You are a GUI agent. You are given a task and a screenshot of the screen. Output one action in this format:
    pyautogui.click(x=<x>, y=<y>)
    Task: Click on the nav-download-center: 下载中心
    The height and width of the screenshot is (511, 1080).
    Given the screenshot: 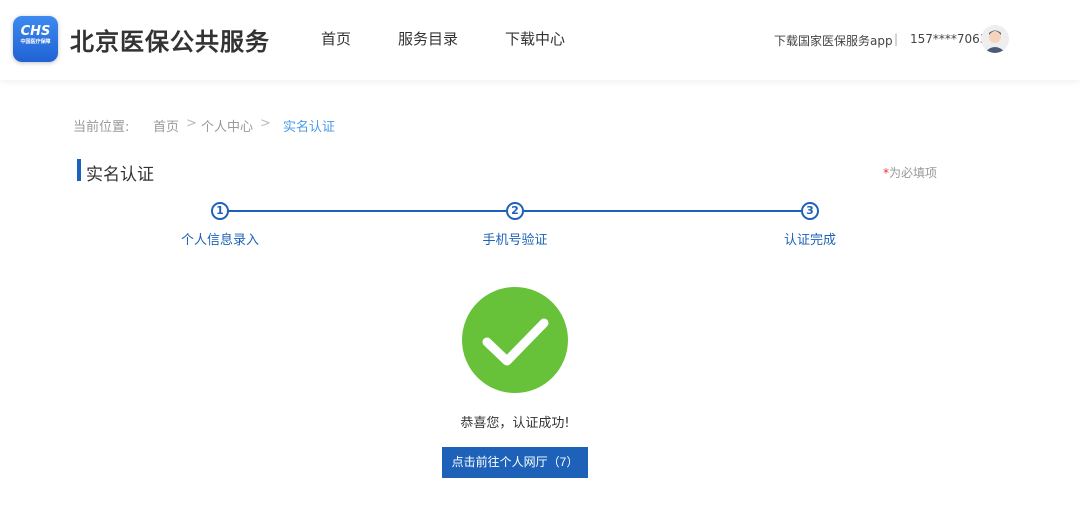 What is the action you would take?
    pyautogui.click(x=535, y=38)
    